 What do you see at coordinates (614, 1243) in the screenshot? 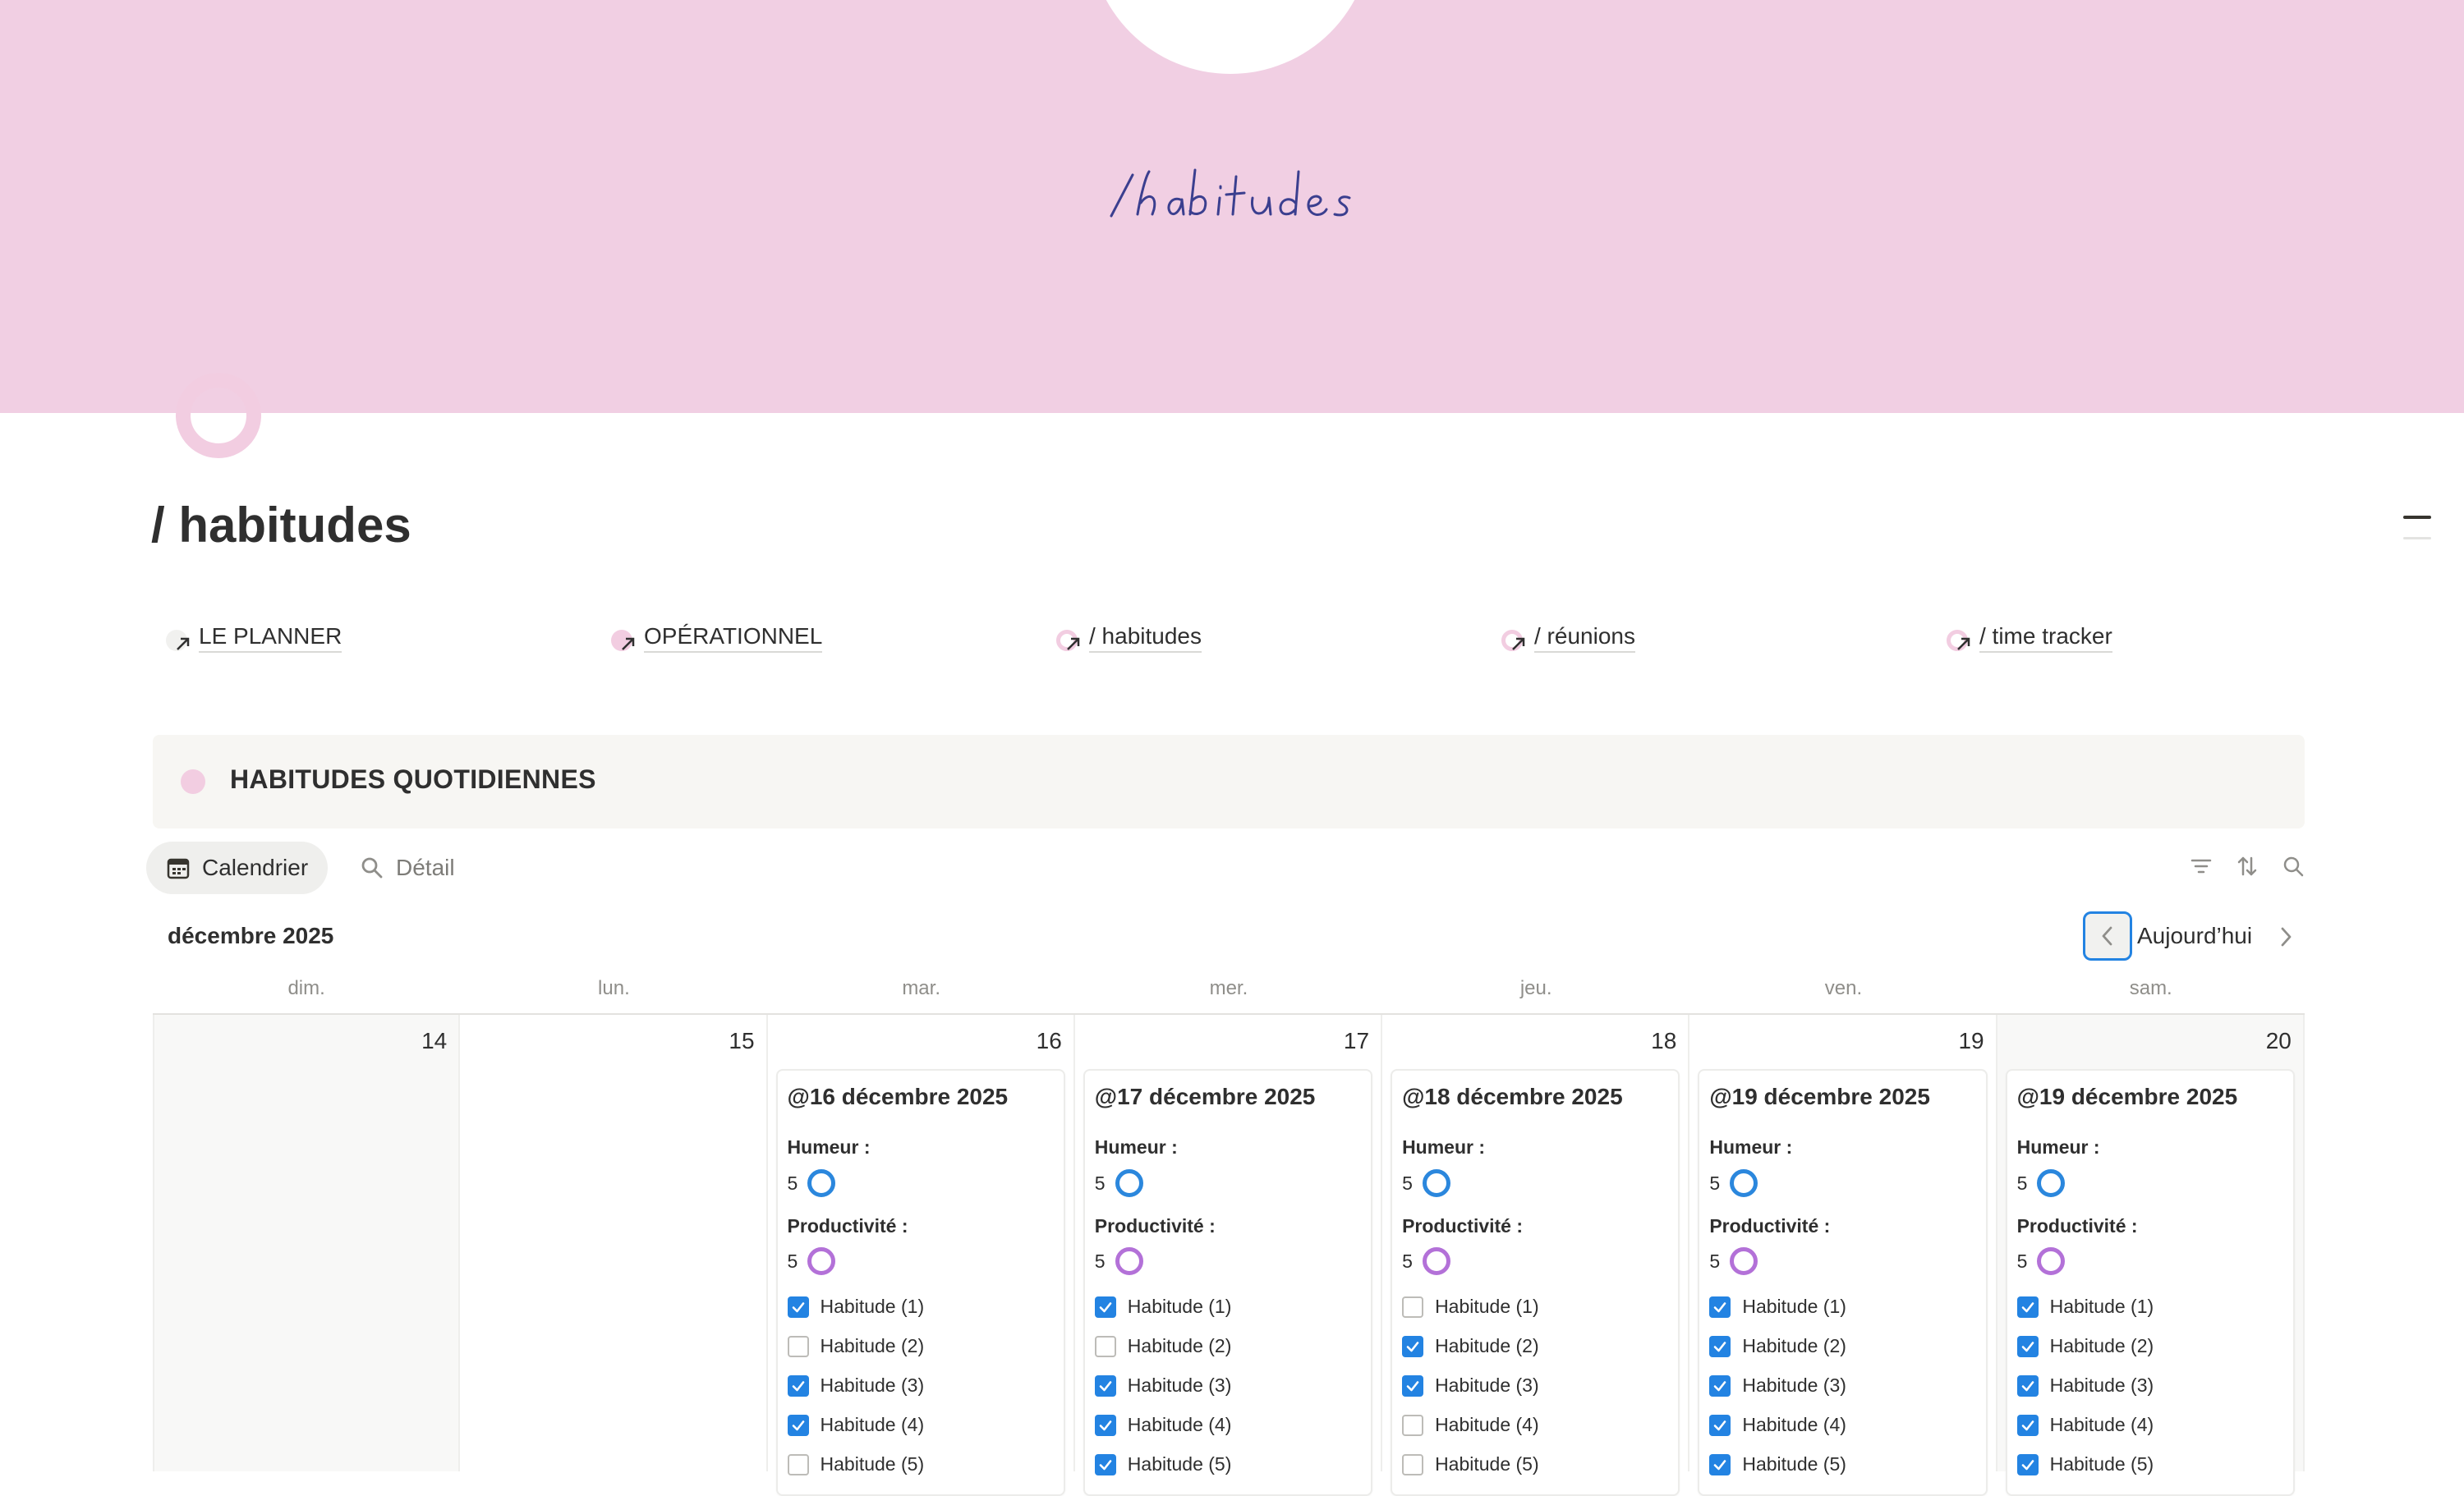
I see `calendar-day-cell: 15` at bounding box center [614, 1243].